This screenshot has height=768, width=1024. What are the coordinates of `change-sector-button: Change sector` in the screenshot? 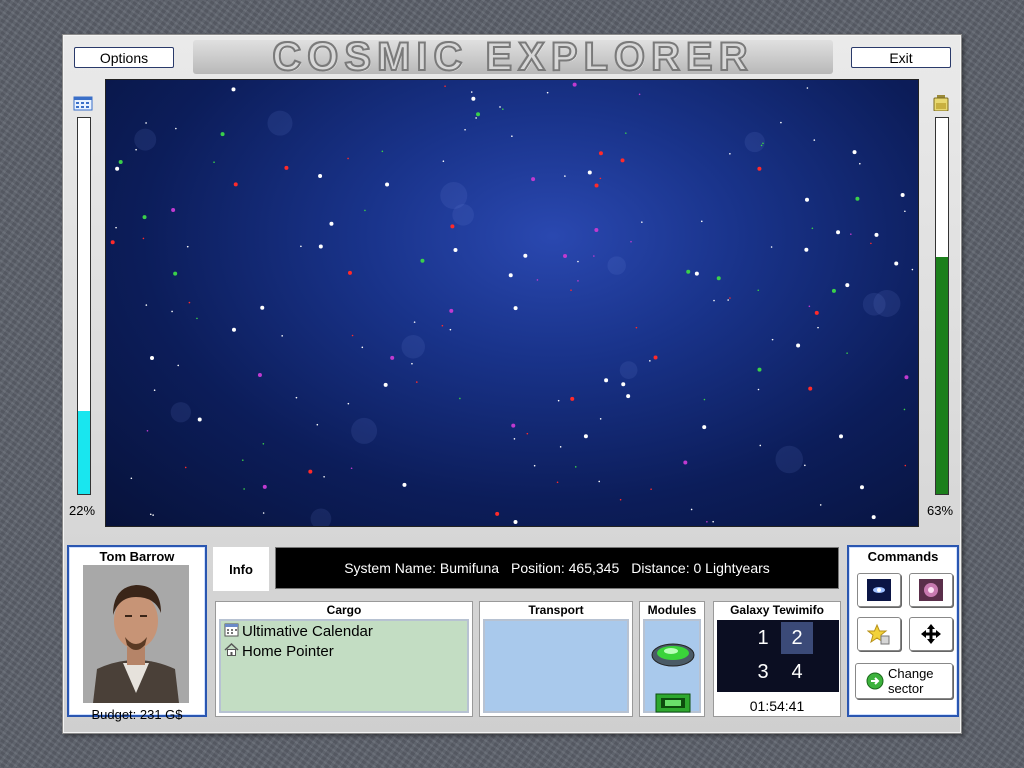 It's located at (904, 681).